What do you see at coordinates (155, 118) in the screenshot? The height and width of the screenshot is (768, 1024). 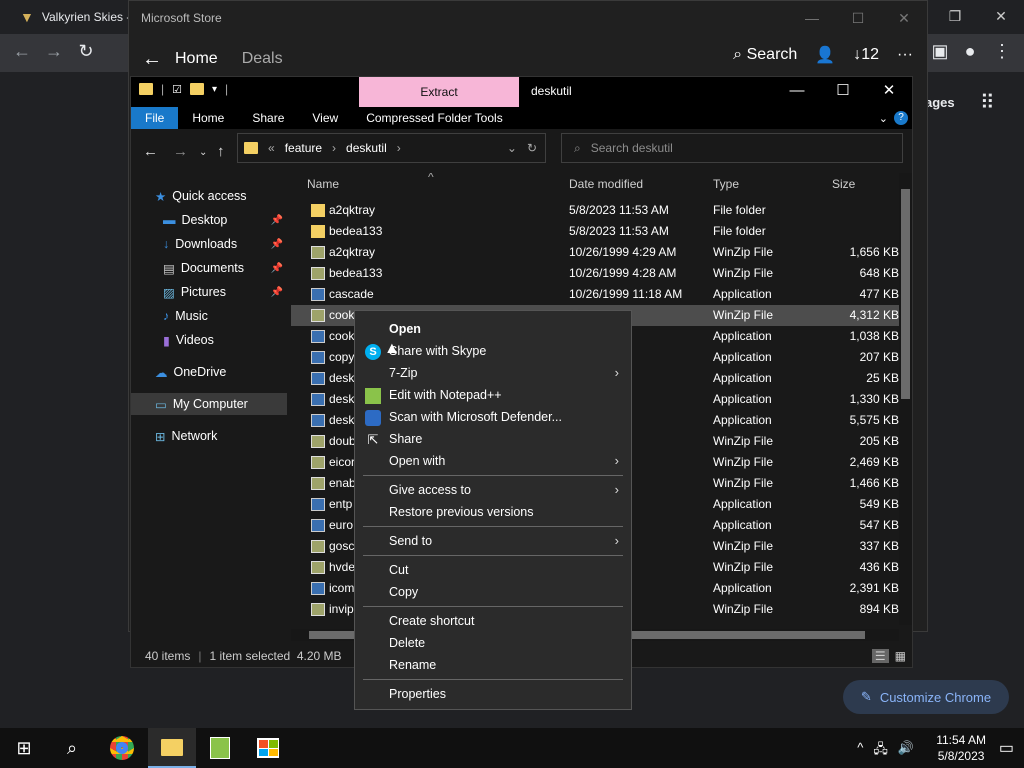 I see `tab-file: File` at bounding box center [155, 118].